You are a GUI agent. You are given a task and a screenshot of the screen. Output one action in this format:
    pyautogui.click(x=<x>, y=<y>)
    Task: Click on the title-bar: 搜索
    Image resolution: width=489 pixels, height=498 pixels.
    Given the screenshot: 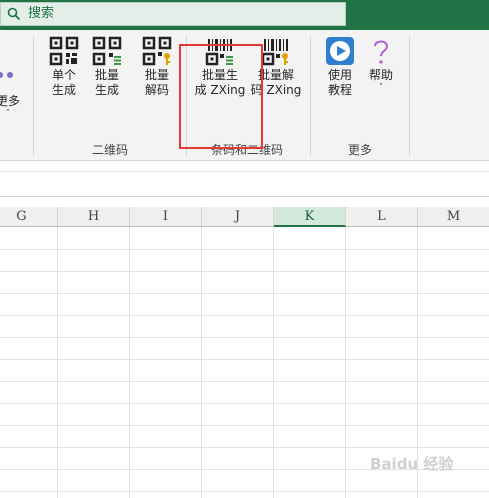 What is the action you would take?
    pyautogui.click(x=244, y=15)
    